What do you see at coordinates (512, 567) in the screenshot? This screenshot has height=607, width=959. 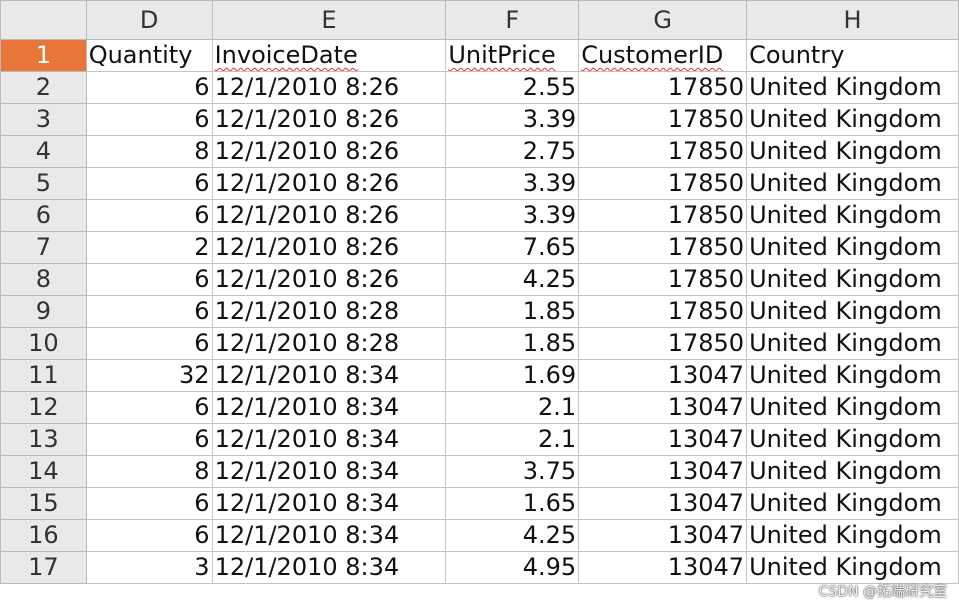 I see `table-cell: 4.95` at bounding box center [512, 567].